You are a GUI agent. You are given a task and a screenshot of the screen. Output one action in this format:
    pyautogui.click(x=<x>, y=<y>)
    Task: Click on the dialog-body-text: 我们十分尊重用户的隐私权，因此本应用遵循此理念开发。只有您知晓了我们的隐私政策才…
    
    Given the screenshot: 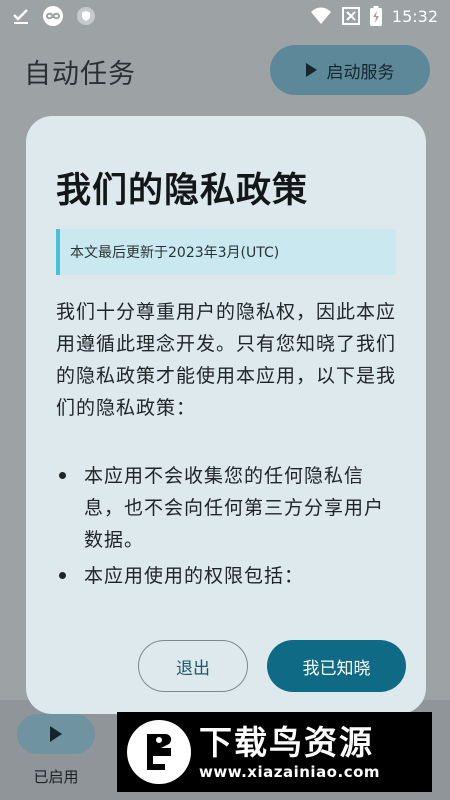 What is the action you would take?
    pyautogui.click(x=226, y=360)
    